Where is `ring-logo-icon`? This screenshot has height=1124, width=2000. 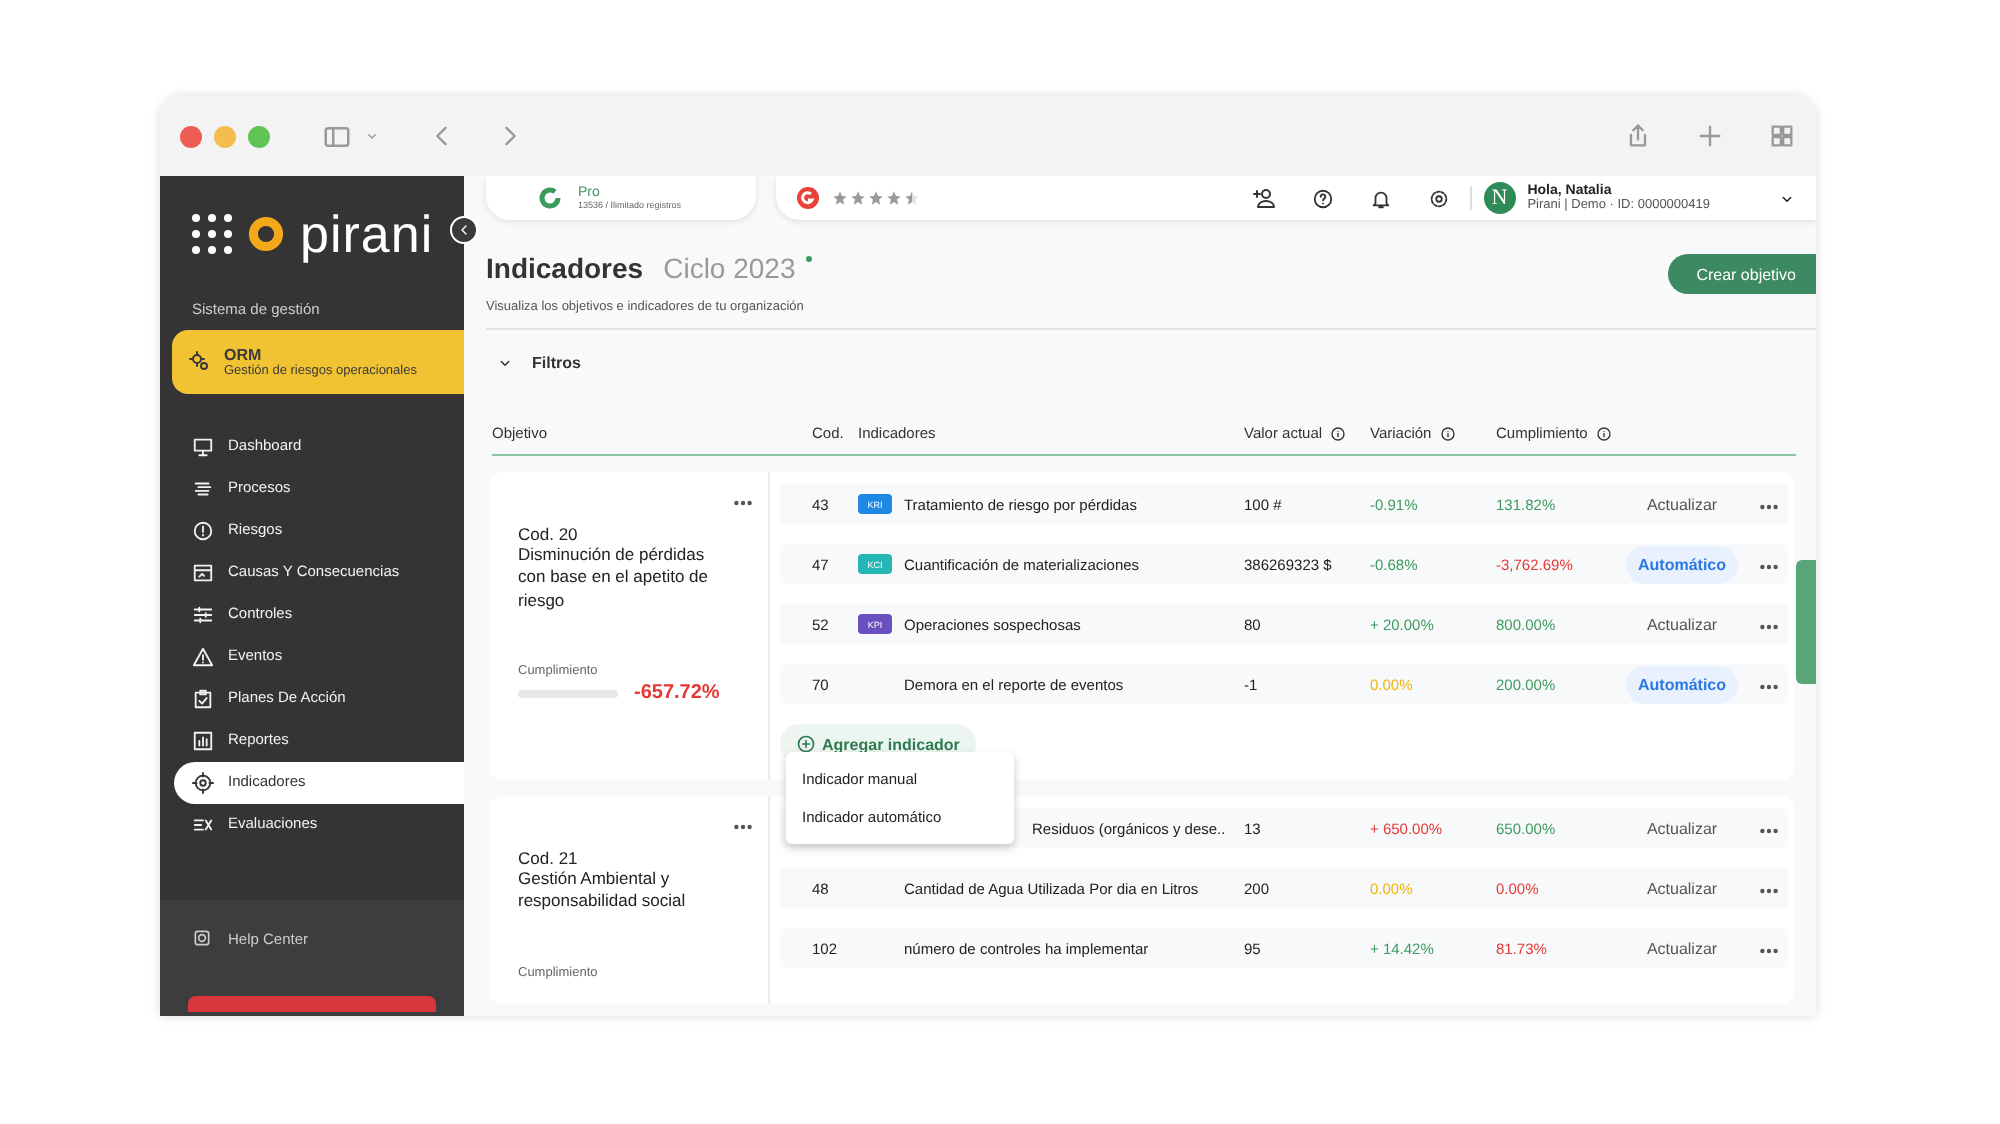 ring-logo-icon is located at coordinates (266, 234).